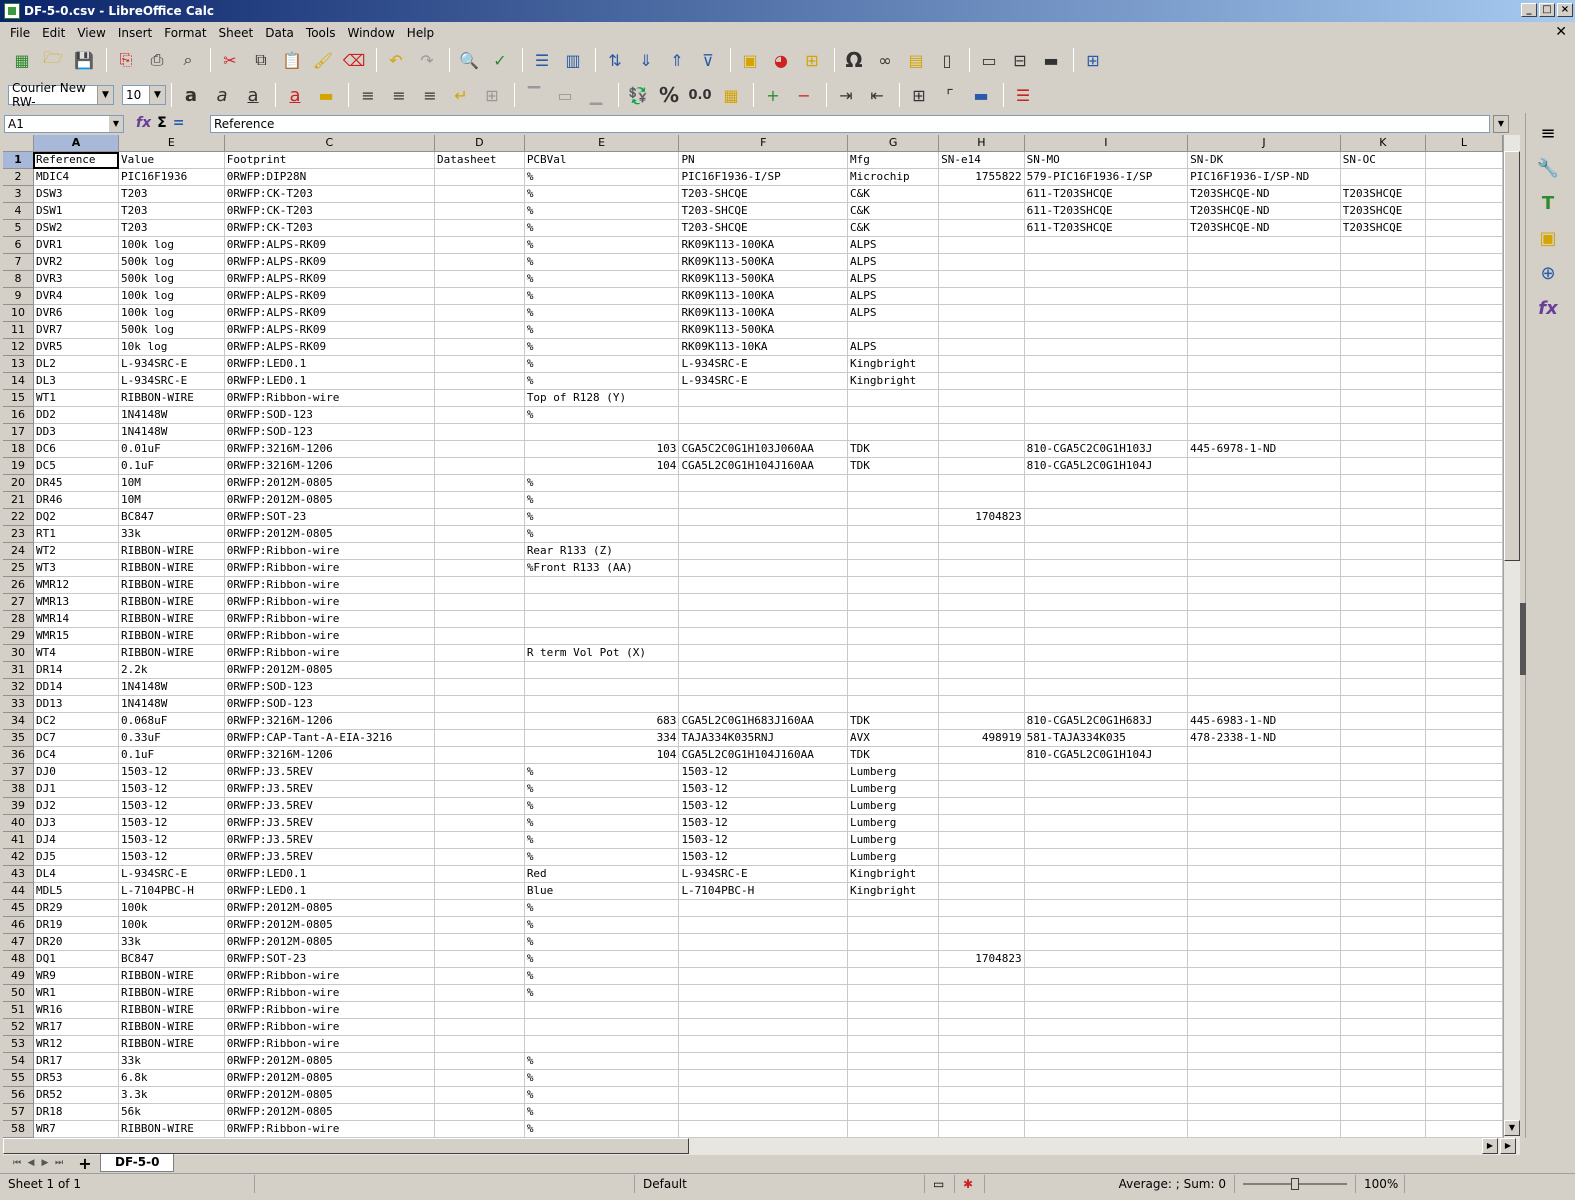 The image size is (1575, 1200). What do you see at coordinates (602, 466) in the screenshot?
I see `cell: 104` at bounding box center [602, 466].